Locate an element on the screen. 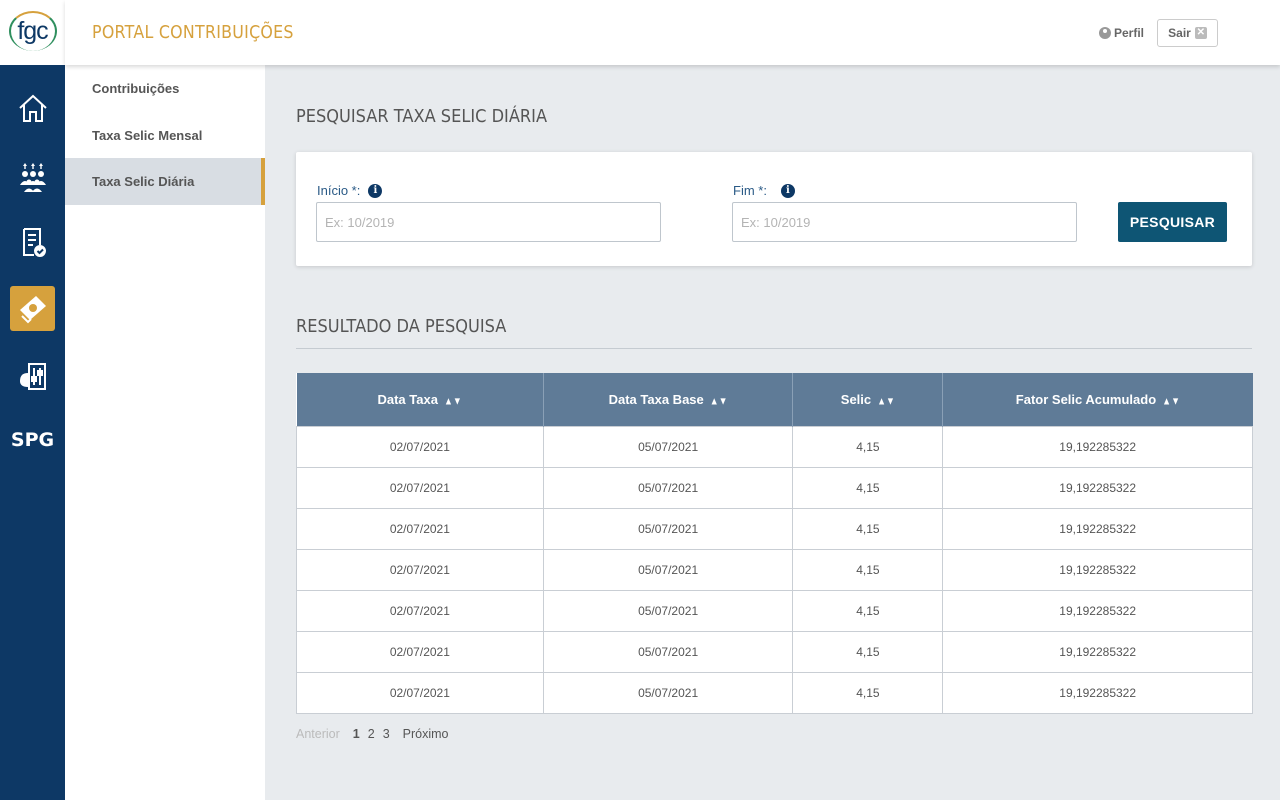  rail-documents is located at coordinates (32, 241).